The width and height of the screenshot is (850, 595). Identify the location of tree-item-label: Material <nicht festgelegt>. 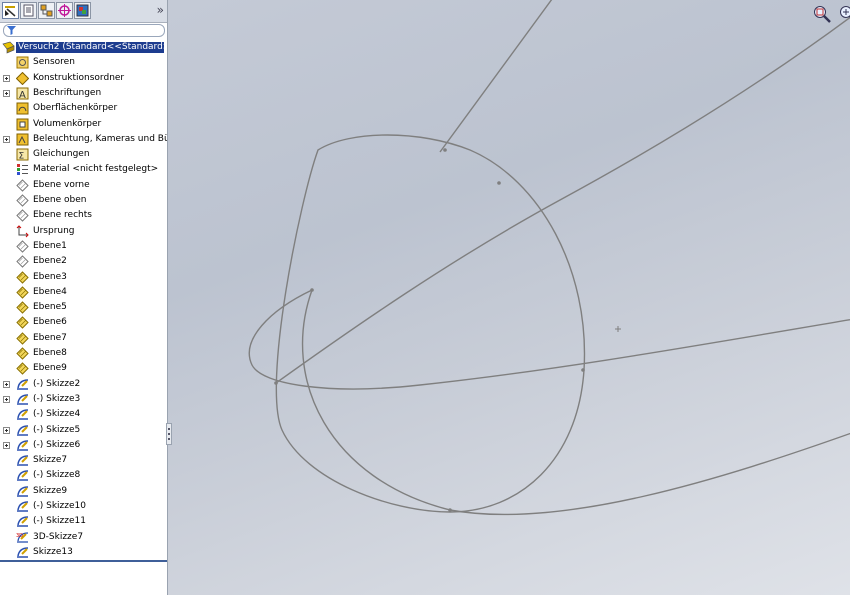
(96, 169).